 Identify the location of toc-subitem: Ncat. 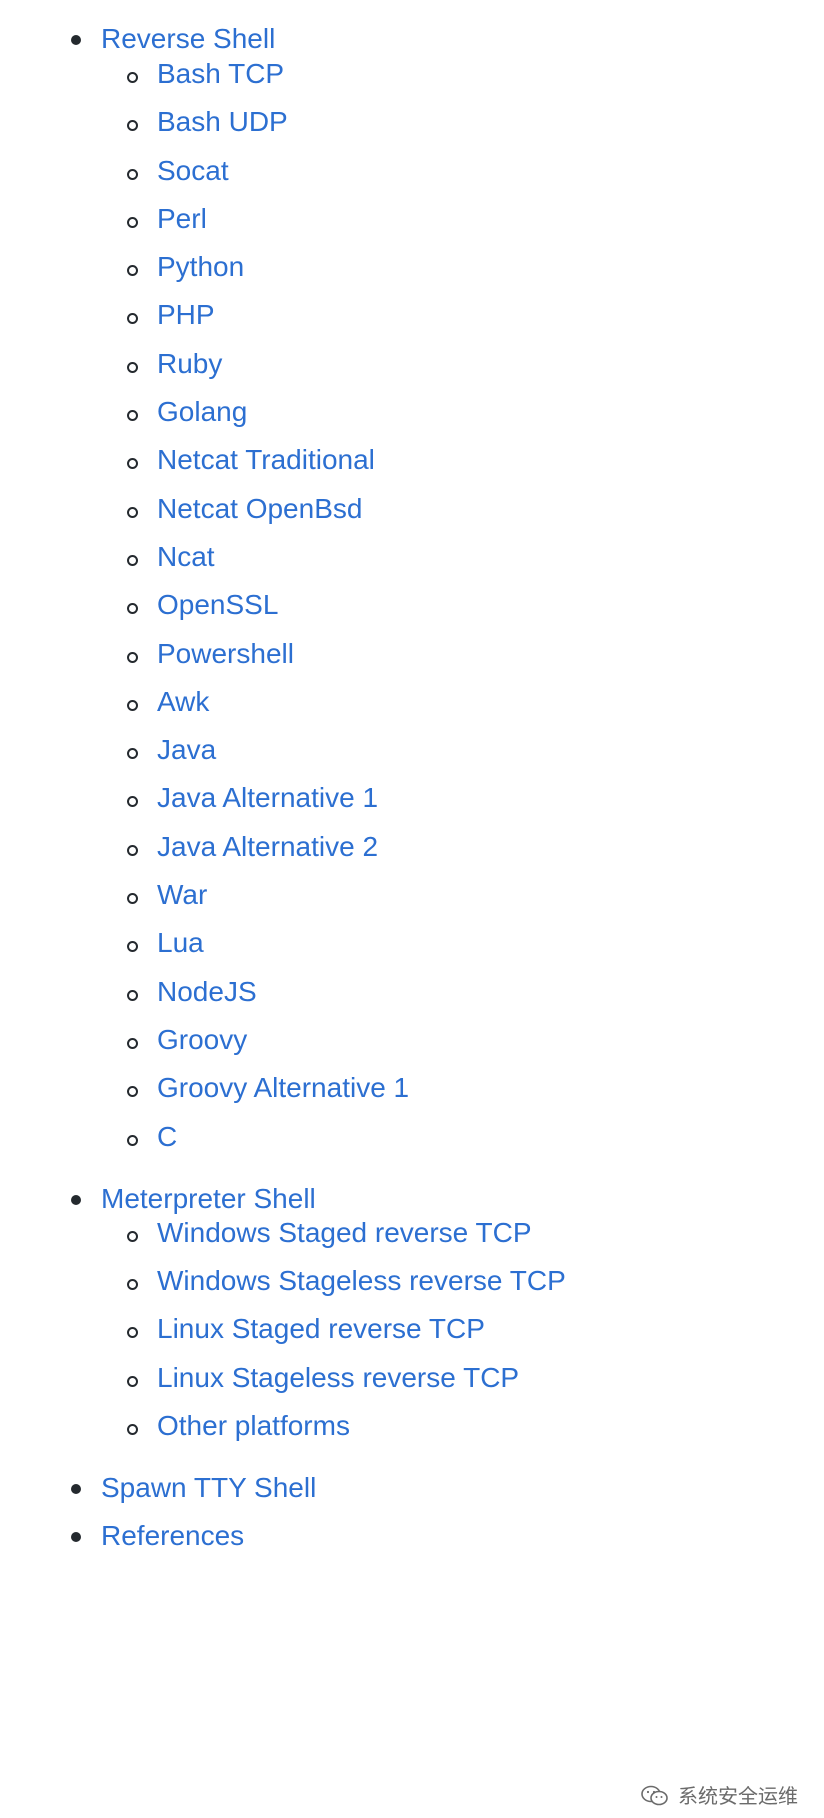
(412, 565).